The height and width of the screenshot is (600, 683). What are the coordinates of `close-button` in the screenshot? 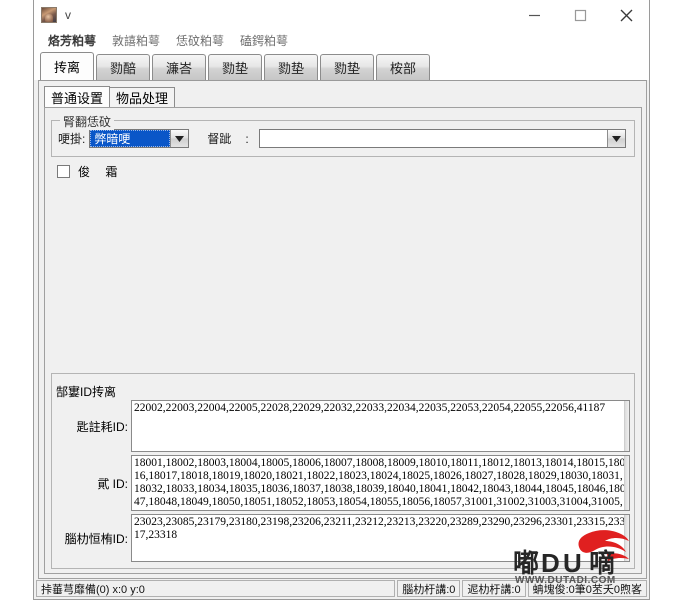 It's located at (626, 15).